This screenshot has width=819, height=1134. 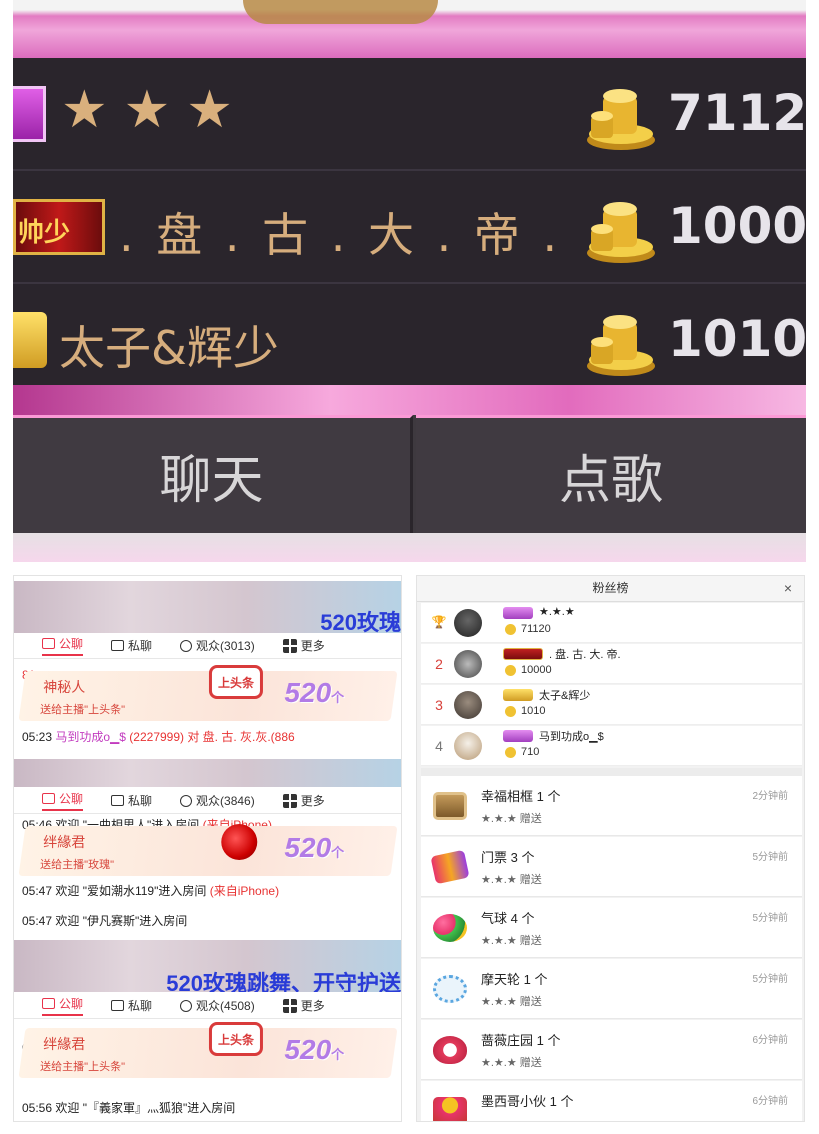 What do you see at coordinates (571, 737) in the screenshot?
I see `fan-name: 马到功成o▁$` at bounding box center [571, 737].